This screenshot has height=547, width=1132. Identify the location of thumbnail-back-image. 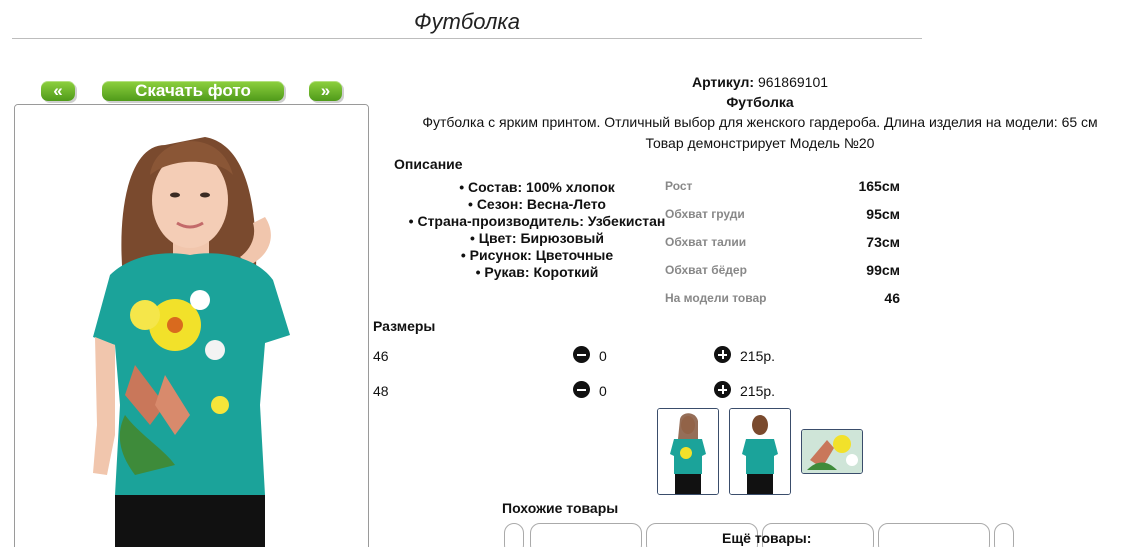
(760, 451).